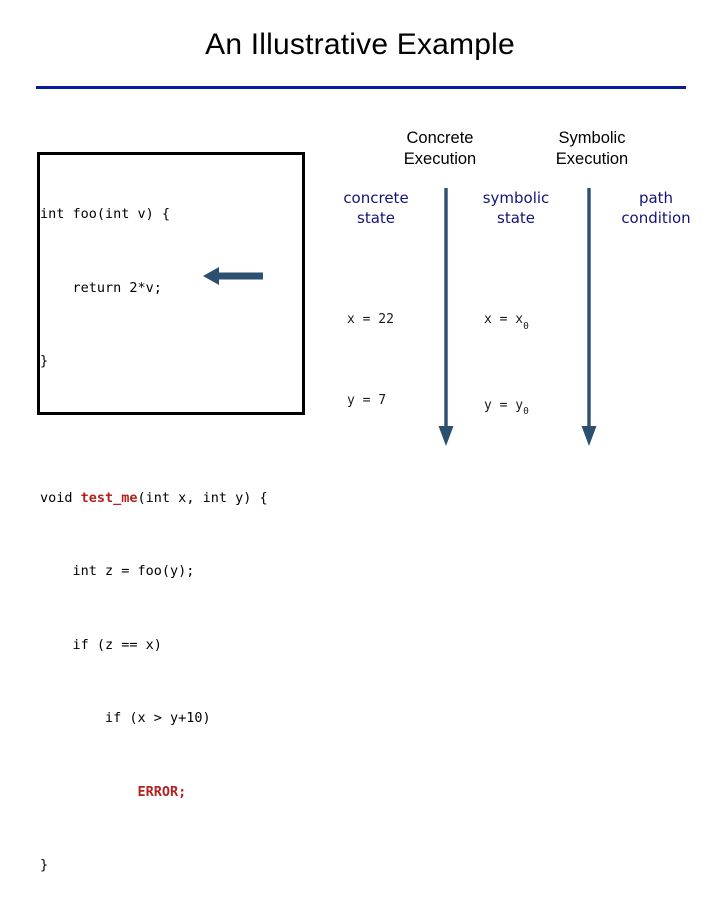 This screenshot has width=720, height=902. What do you see at coordinates (376, 198) in the screenshot?
I see `label-concrete-state-line1: concrete` at bounding box center [376, 198].